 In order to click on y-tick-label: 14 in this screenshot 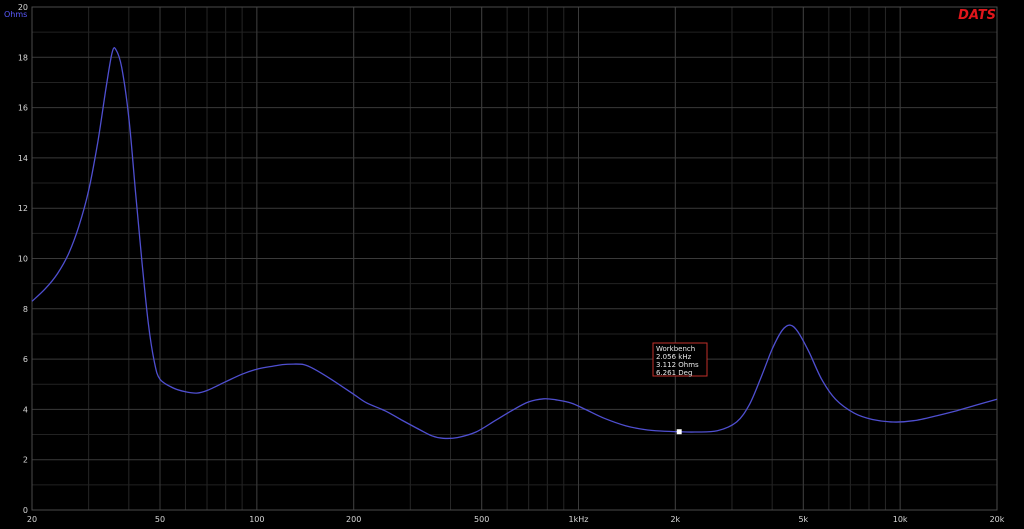, I will do `click(23, 158)`.